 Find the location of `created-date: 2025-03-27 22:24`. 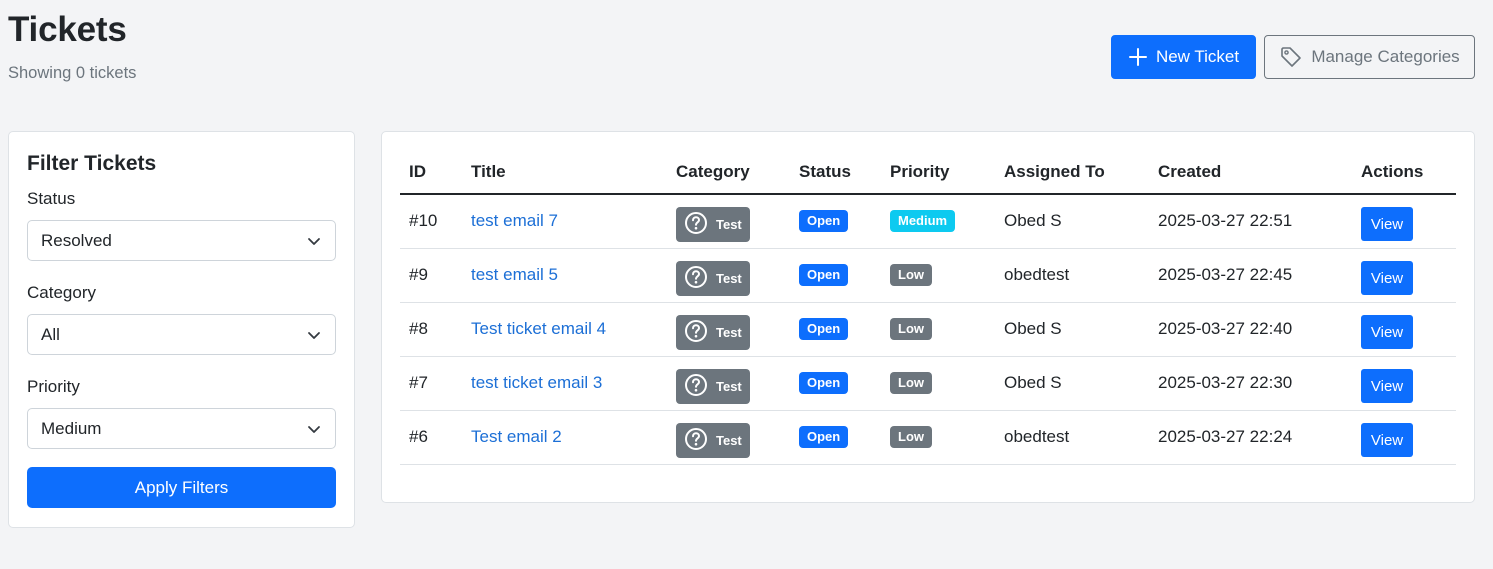

created-date: 2025-03-27 22:24 is located at coordinates (1250, 437).